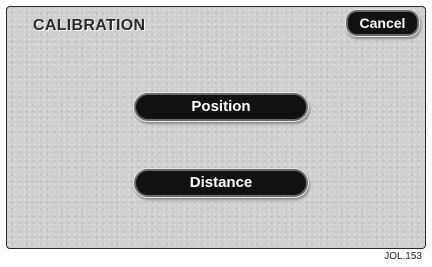 The height and width of the screenshot is (267, 432). What do you see at coordinates (221, 183) in the screenshot?
I see `distance-button: Distance` at bounding box center [221, 183].